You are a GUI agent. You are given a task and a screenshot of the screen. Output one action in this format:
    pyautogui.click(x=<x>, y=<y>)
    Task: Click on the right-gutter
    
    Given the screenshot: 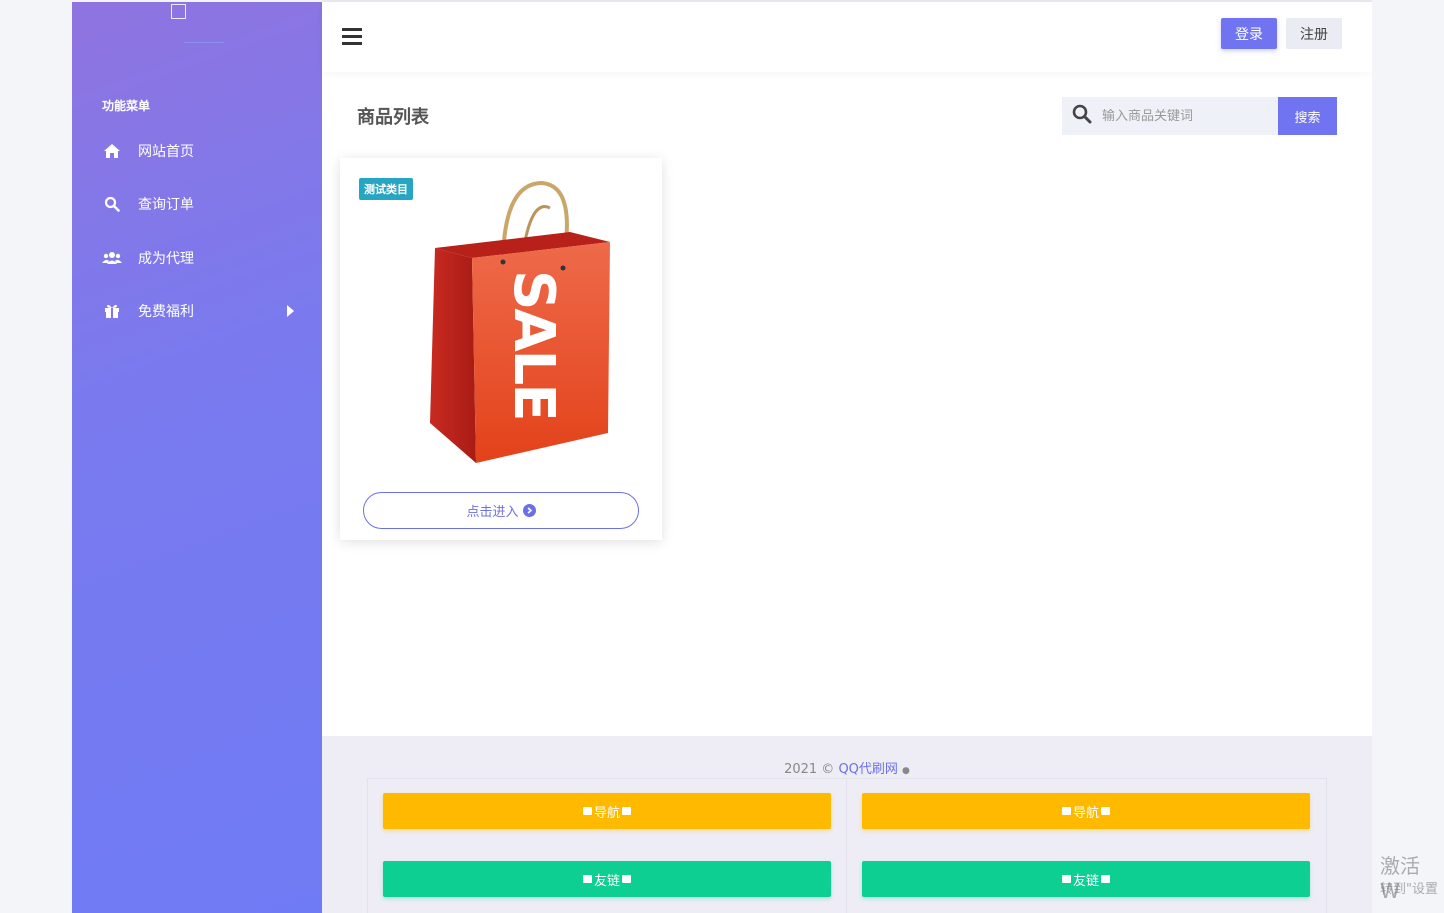 What is the action you would take?
    pyautogui.click(x=1408, y=457)
    